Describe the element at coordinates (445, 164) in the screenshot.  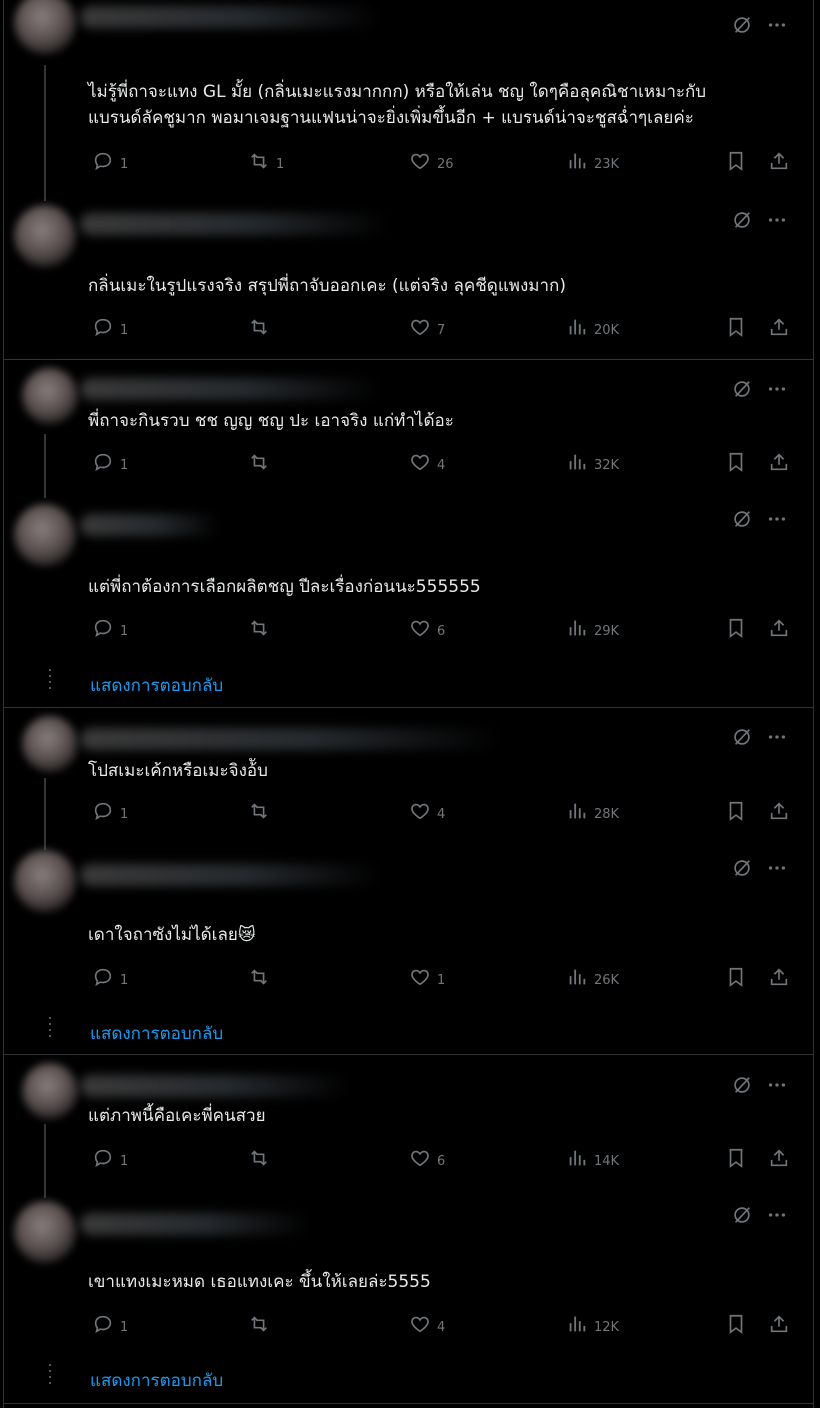
I see `like-count: 26` at that location.